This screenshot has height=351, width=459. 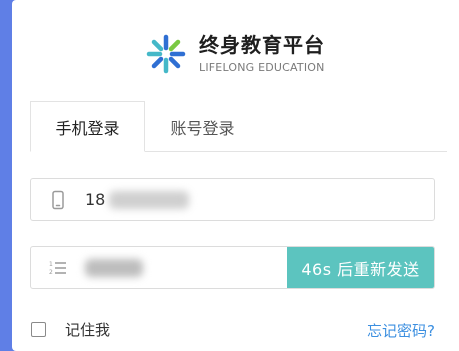 I want to click on svg-text: 1, so click(x=51, y=264).